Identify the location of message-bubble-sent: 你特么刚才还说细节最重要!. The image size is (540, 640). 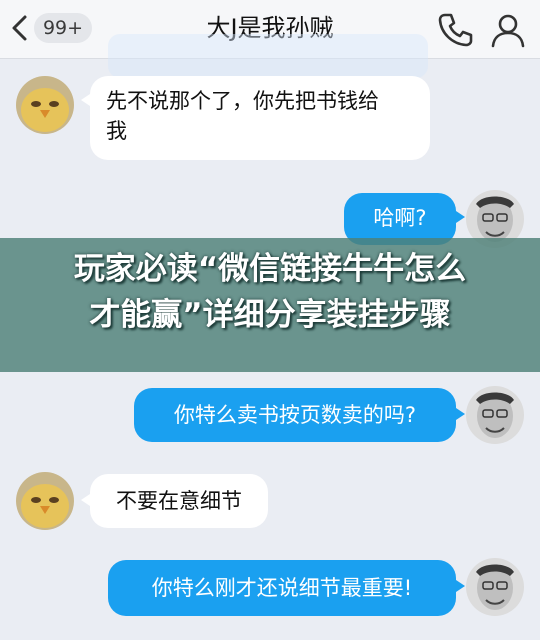
(286, 588).